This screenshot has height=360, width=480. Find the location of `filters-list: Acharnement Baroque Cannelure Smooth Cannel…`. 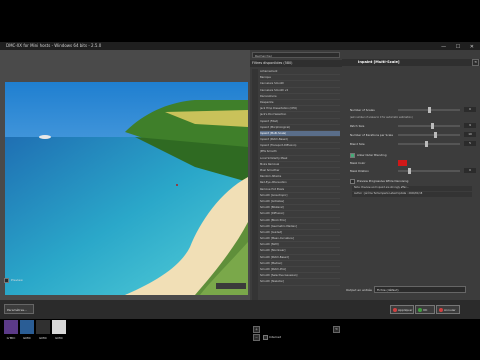

filters-list: Acharnement Baroque Cannelure Smooth Cannel… is located at coordinates (300, 177).